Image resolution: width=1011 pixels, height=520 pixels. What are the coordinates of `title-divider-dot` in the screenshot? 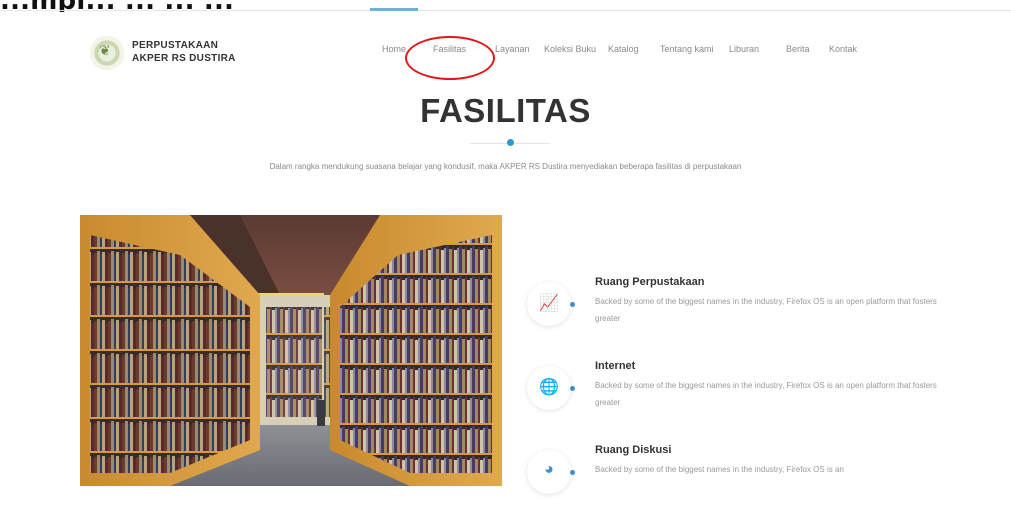 It's located at (510, 142).